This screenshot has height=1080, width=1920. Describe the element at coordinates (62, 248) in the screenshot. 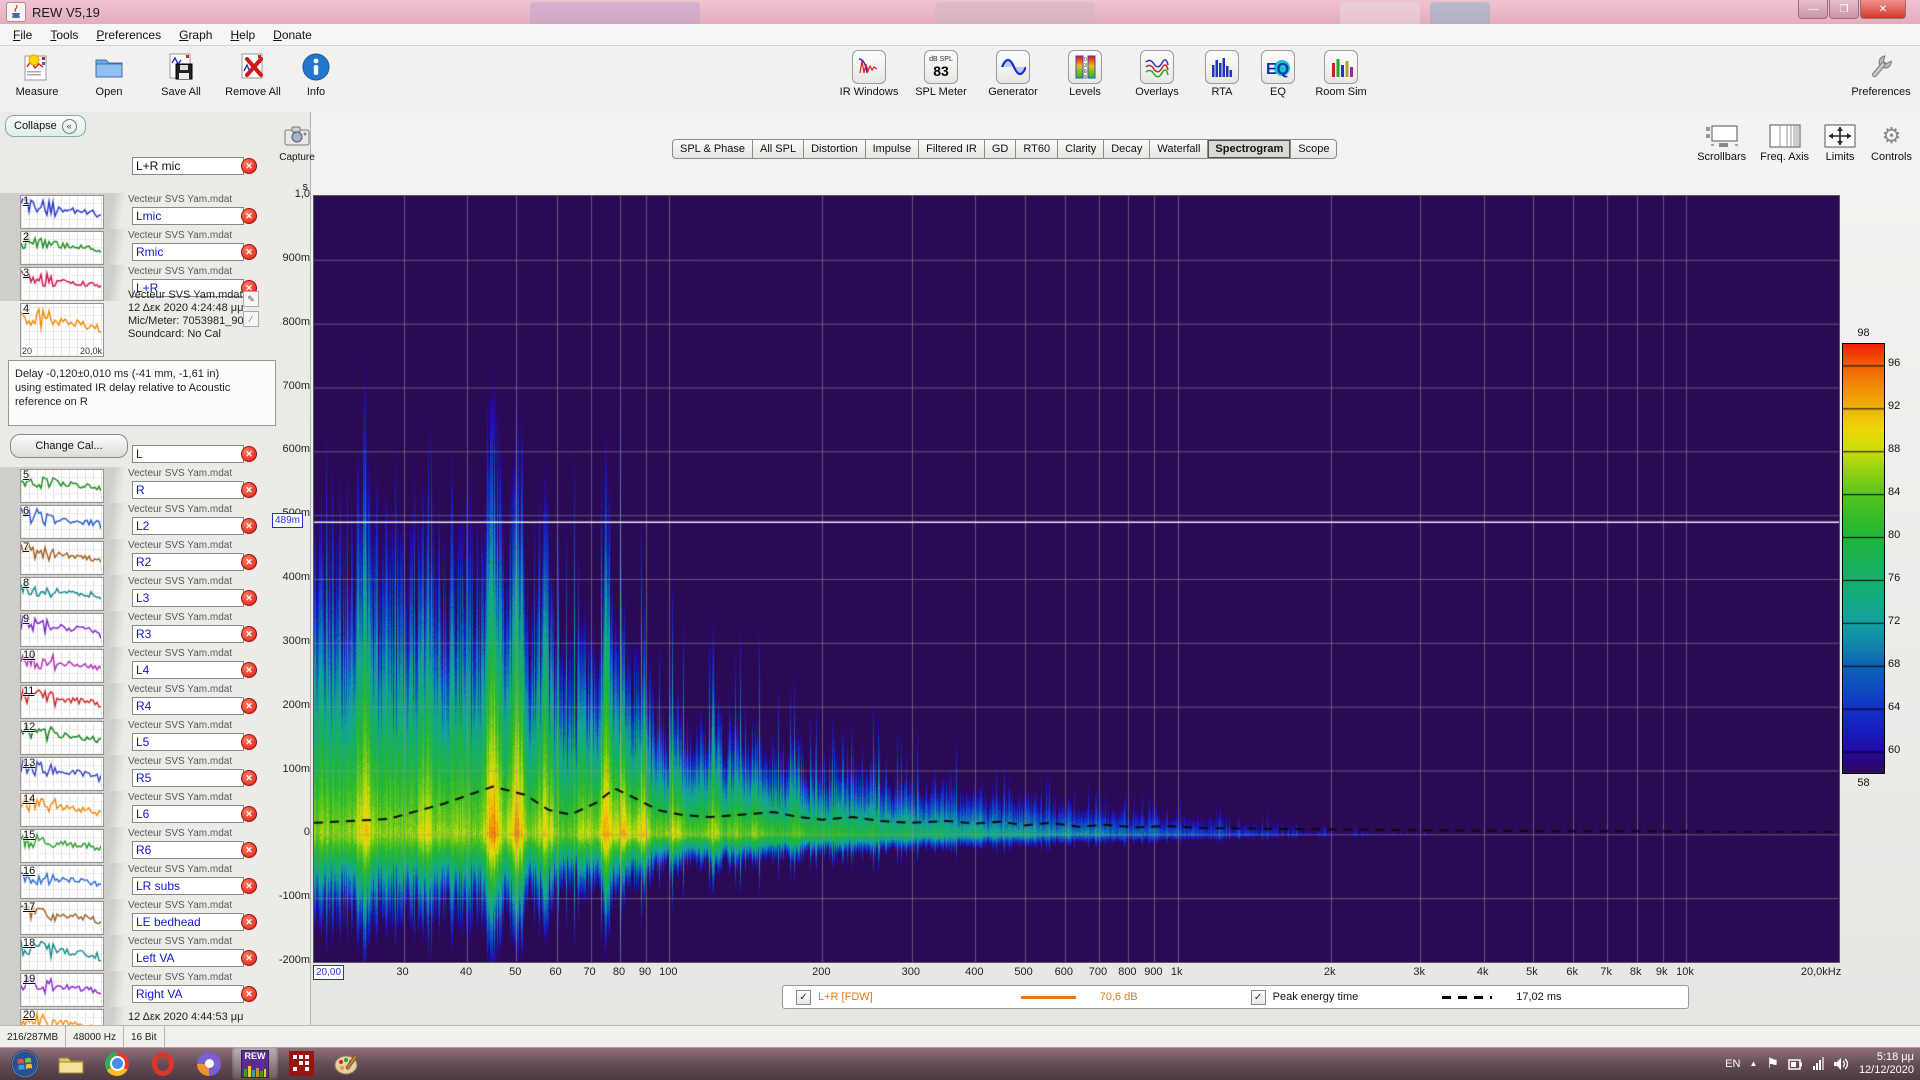

I see `measurement-thumbnail: 2` at that location.